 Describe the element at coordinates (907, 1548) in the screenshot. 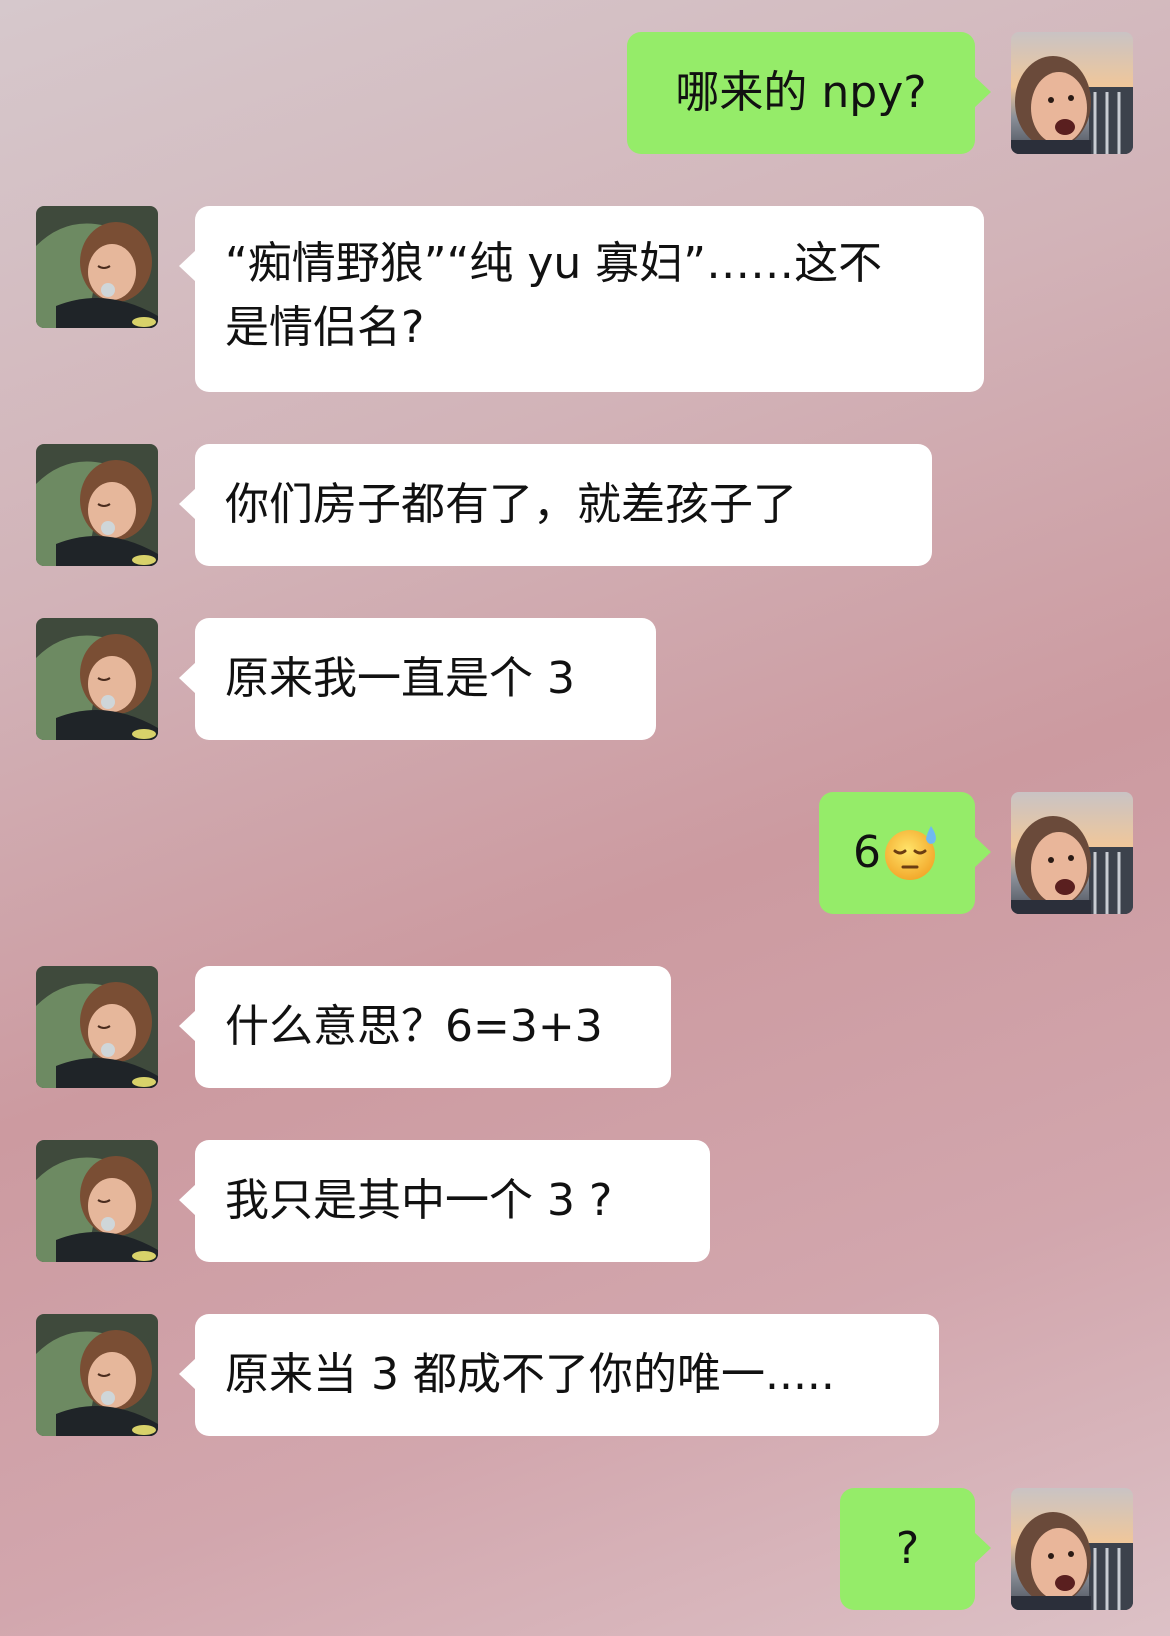

I see `message-text: ?` at that location.